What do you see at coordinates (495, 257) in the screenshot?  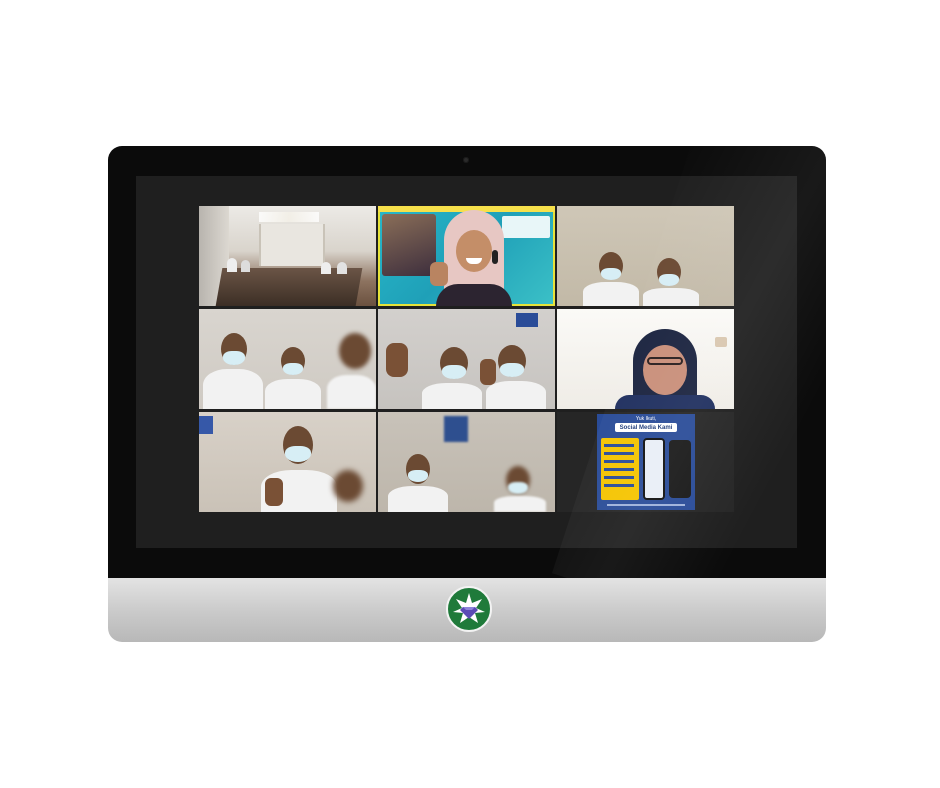 I see `headset-mic` at bounding box center [495, 257].